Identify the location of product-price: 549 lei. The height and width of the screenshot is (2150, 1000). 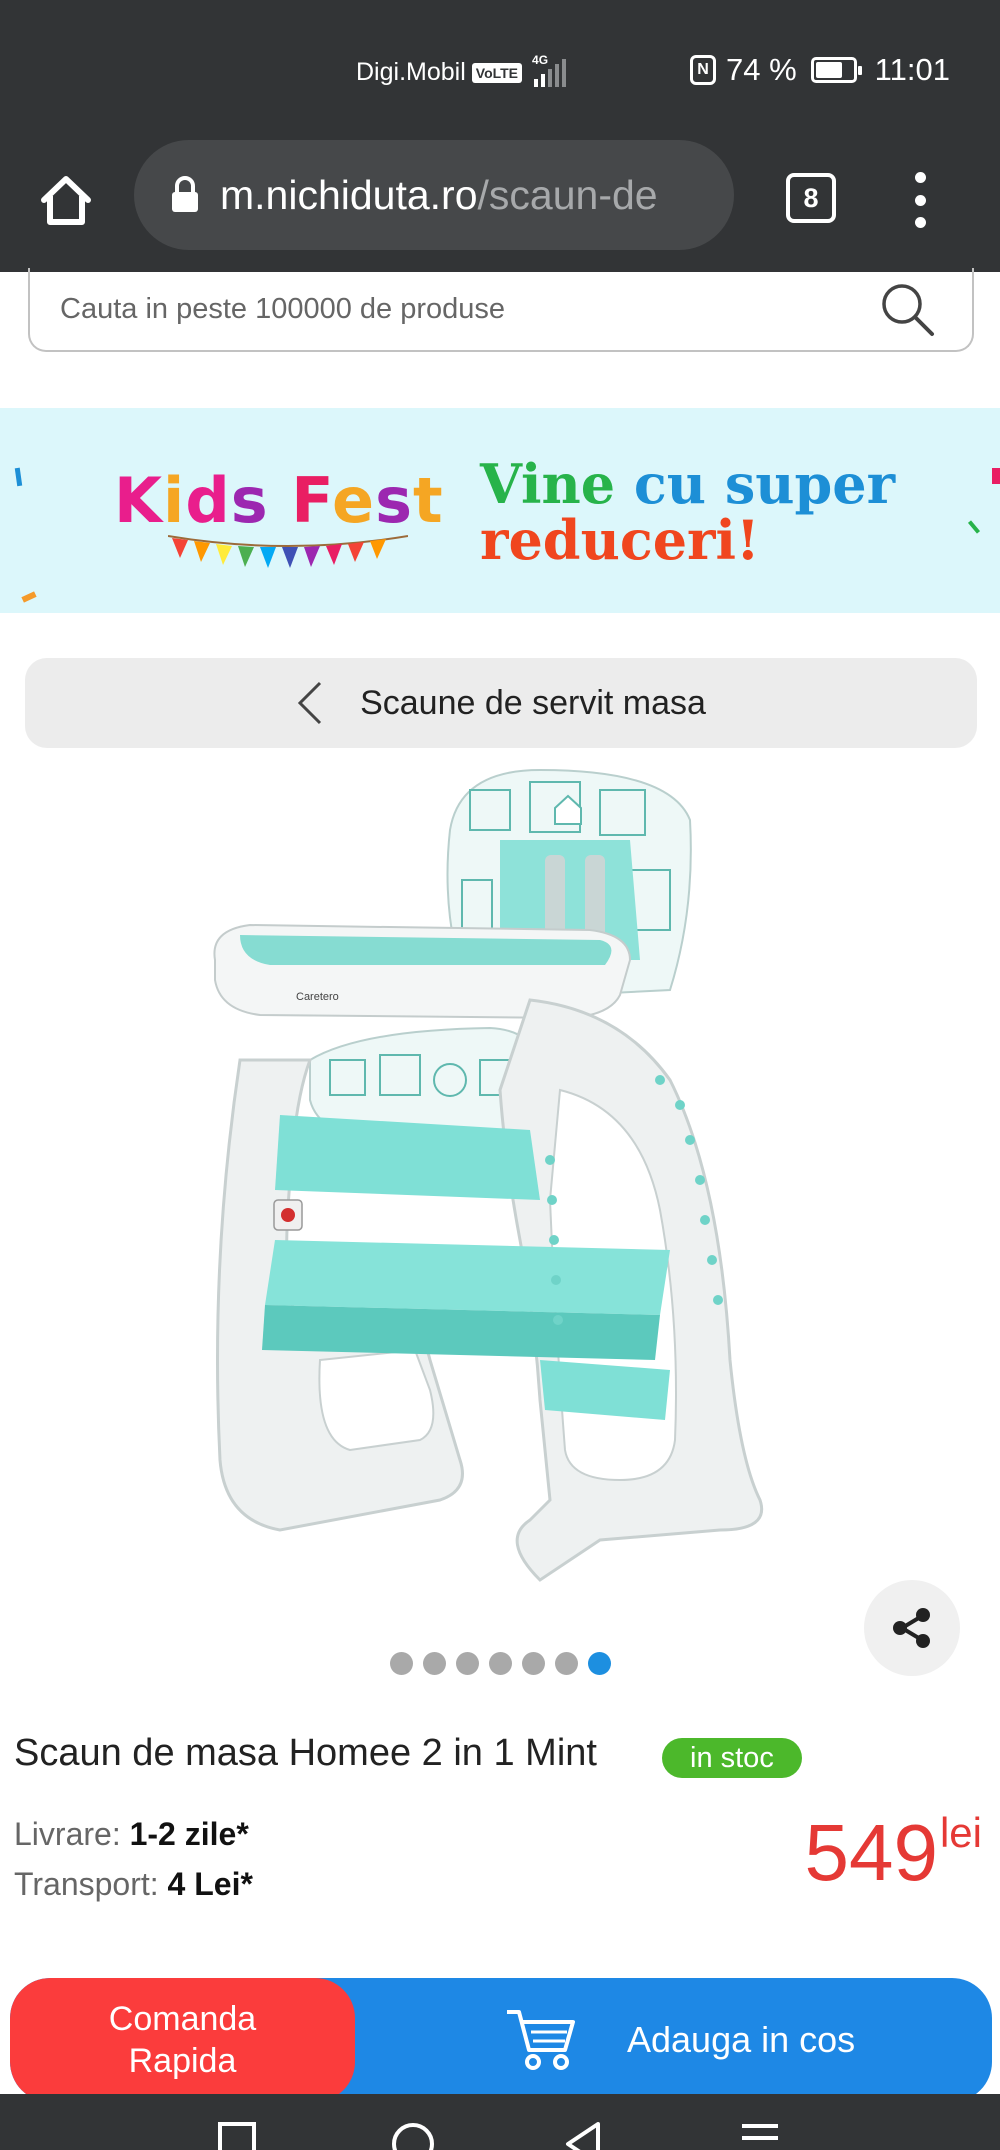
(893, 1853).